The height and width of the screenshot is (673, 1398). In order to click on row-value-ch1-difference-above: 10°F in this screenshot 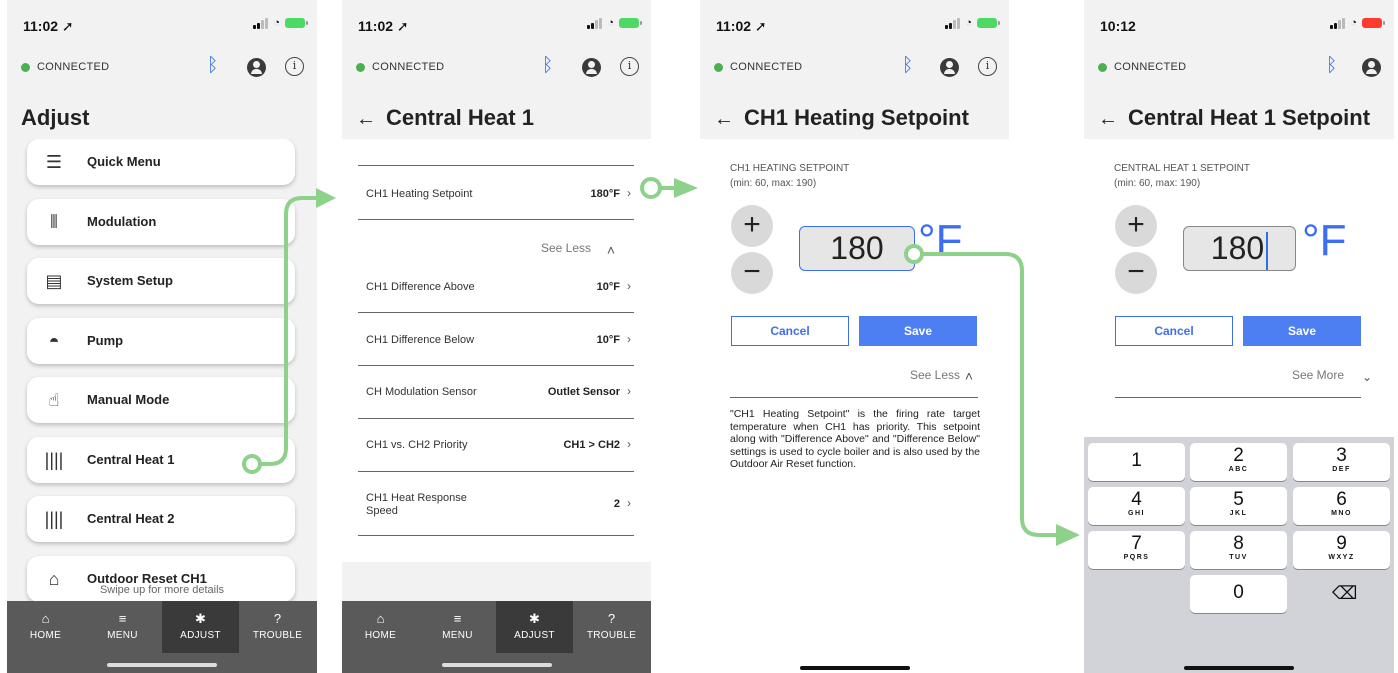, I will do `click(608, 287)`.